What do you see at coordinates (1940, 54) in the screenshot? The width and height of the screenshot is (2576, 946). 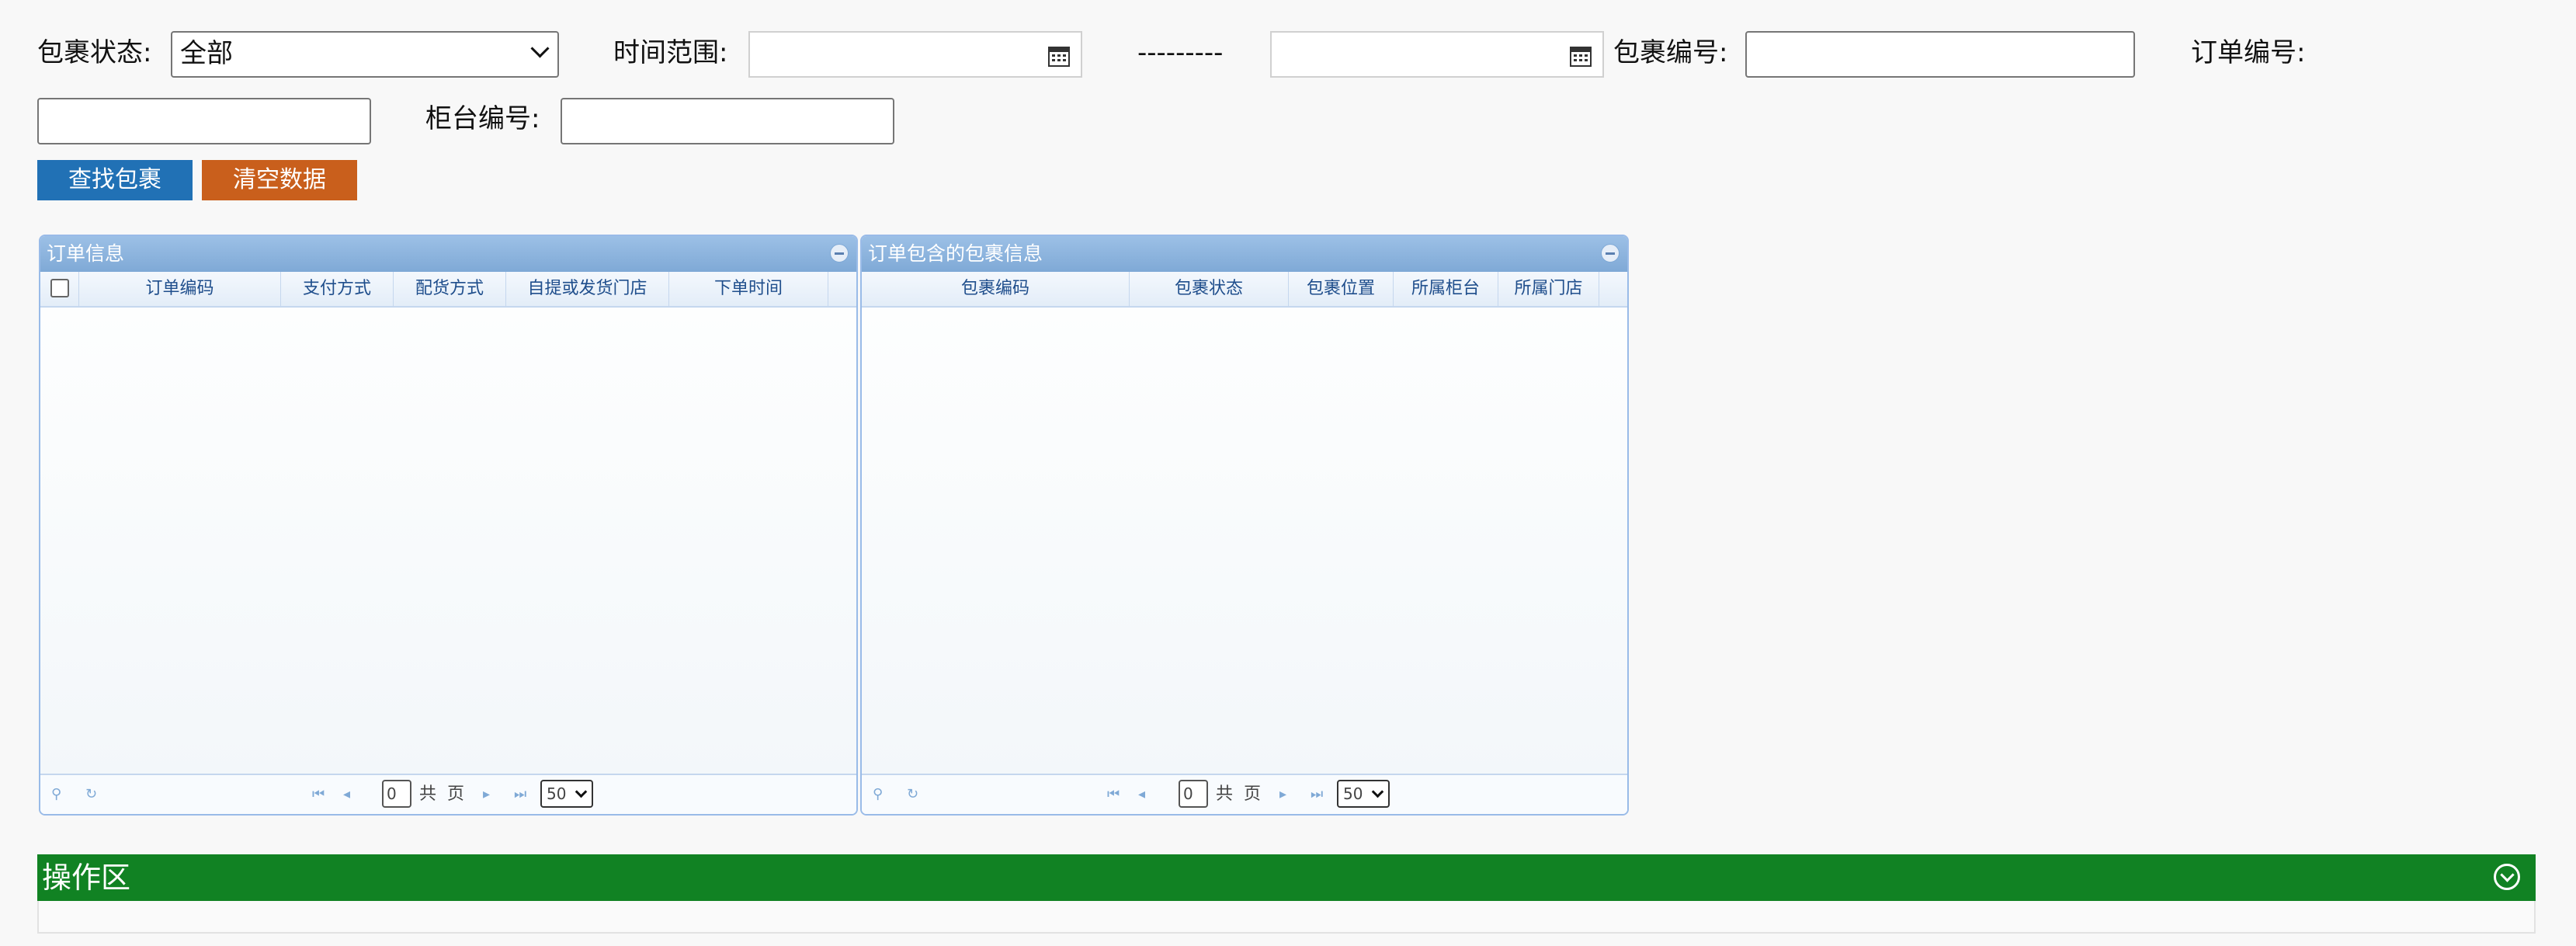 I see `package-no-input` at bounding box center [1940, 54].